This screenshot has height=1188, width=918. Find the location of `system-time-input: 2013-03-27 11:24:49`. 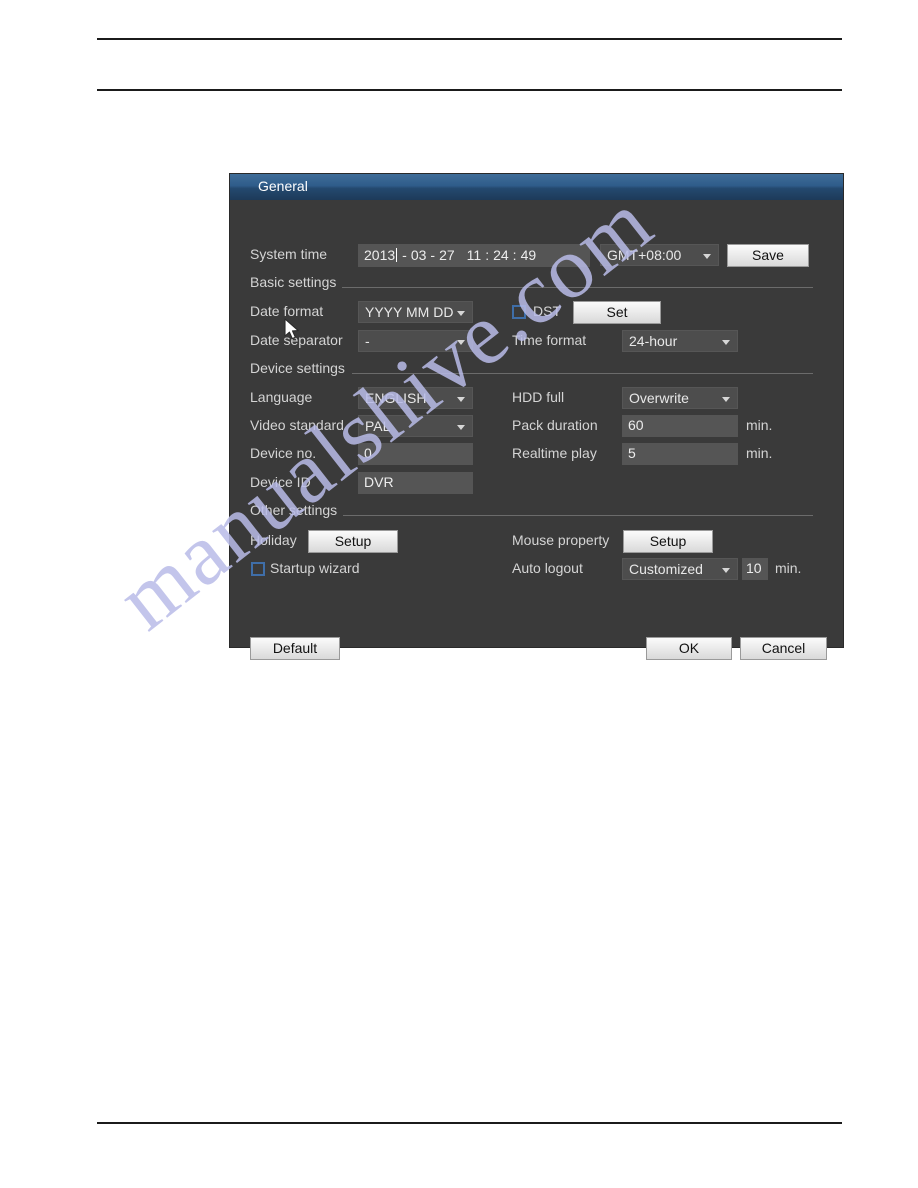

system-time-input: 2013-03-27 11:24:49 is located at coordinates (474, 255).